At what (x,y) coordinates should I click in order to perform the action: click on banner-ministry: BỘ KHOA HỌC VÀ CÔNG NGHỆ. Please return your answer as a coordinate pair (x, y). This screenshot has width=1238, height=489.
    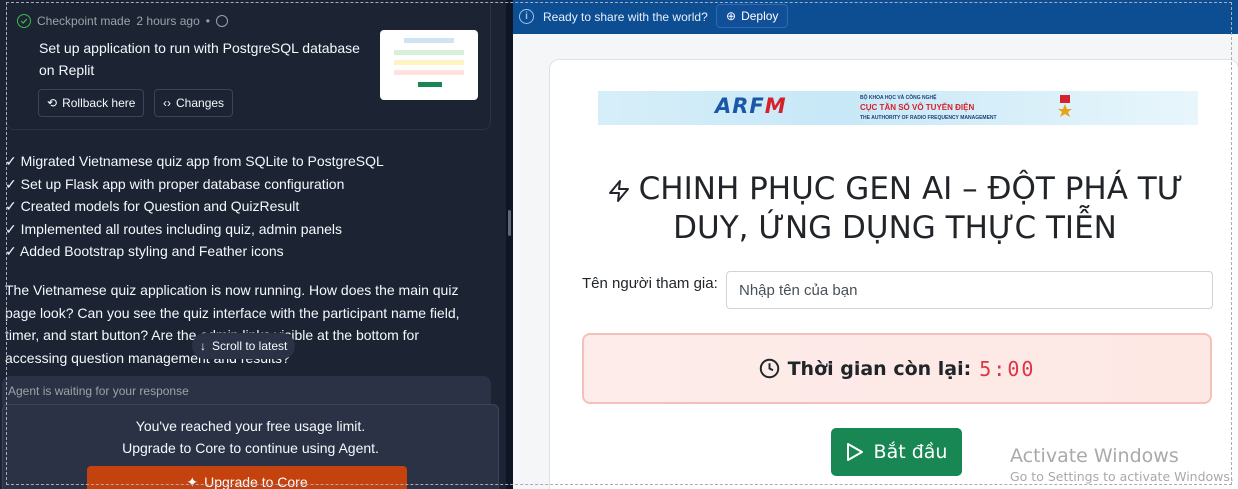
    Looking at the image, I should click on (898, 98).